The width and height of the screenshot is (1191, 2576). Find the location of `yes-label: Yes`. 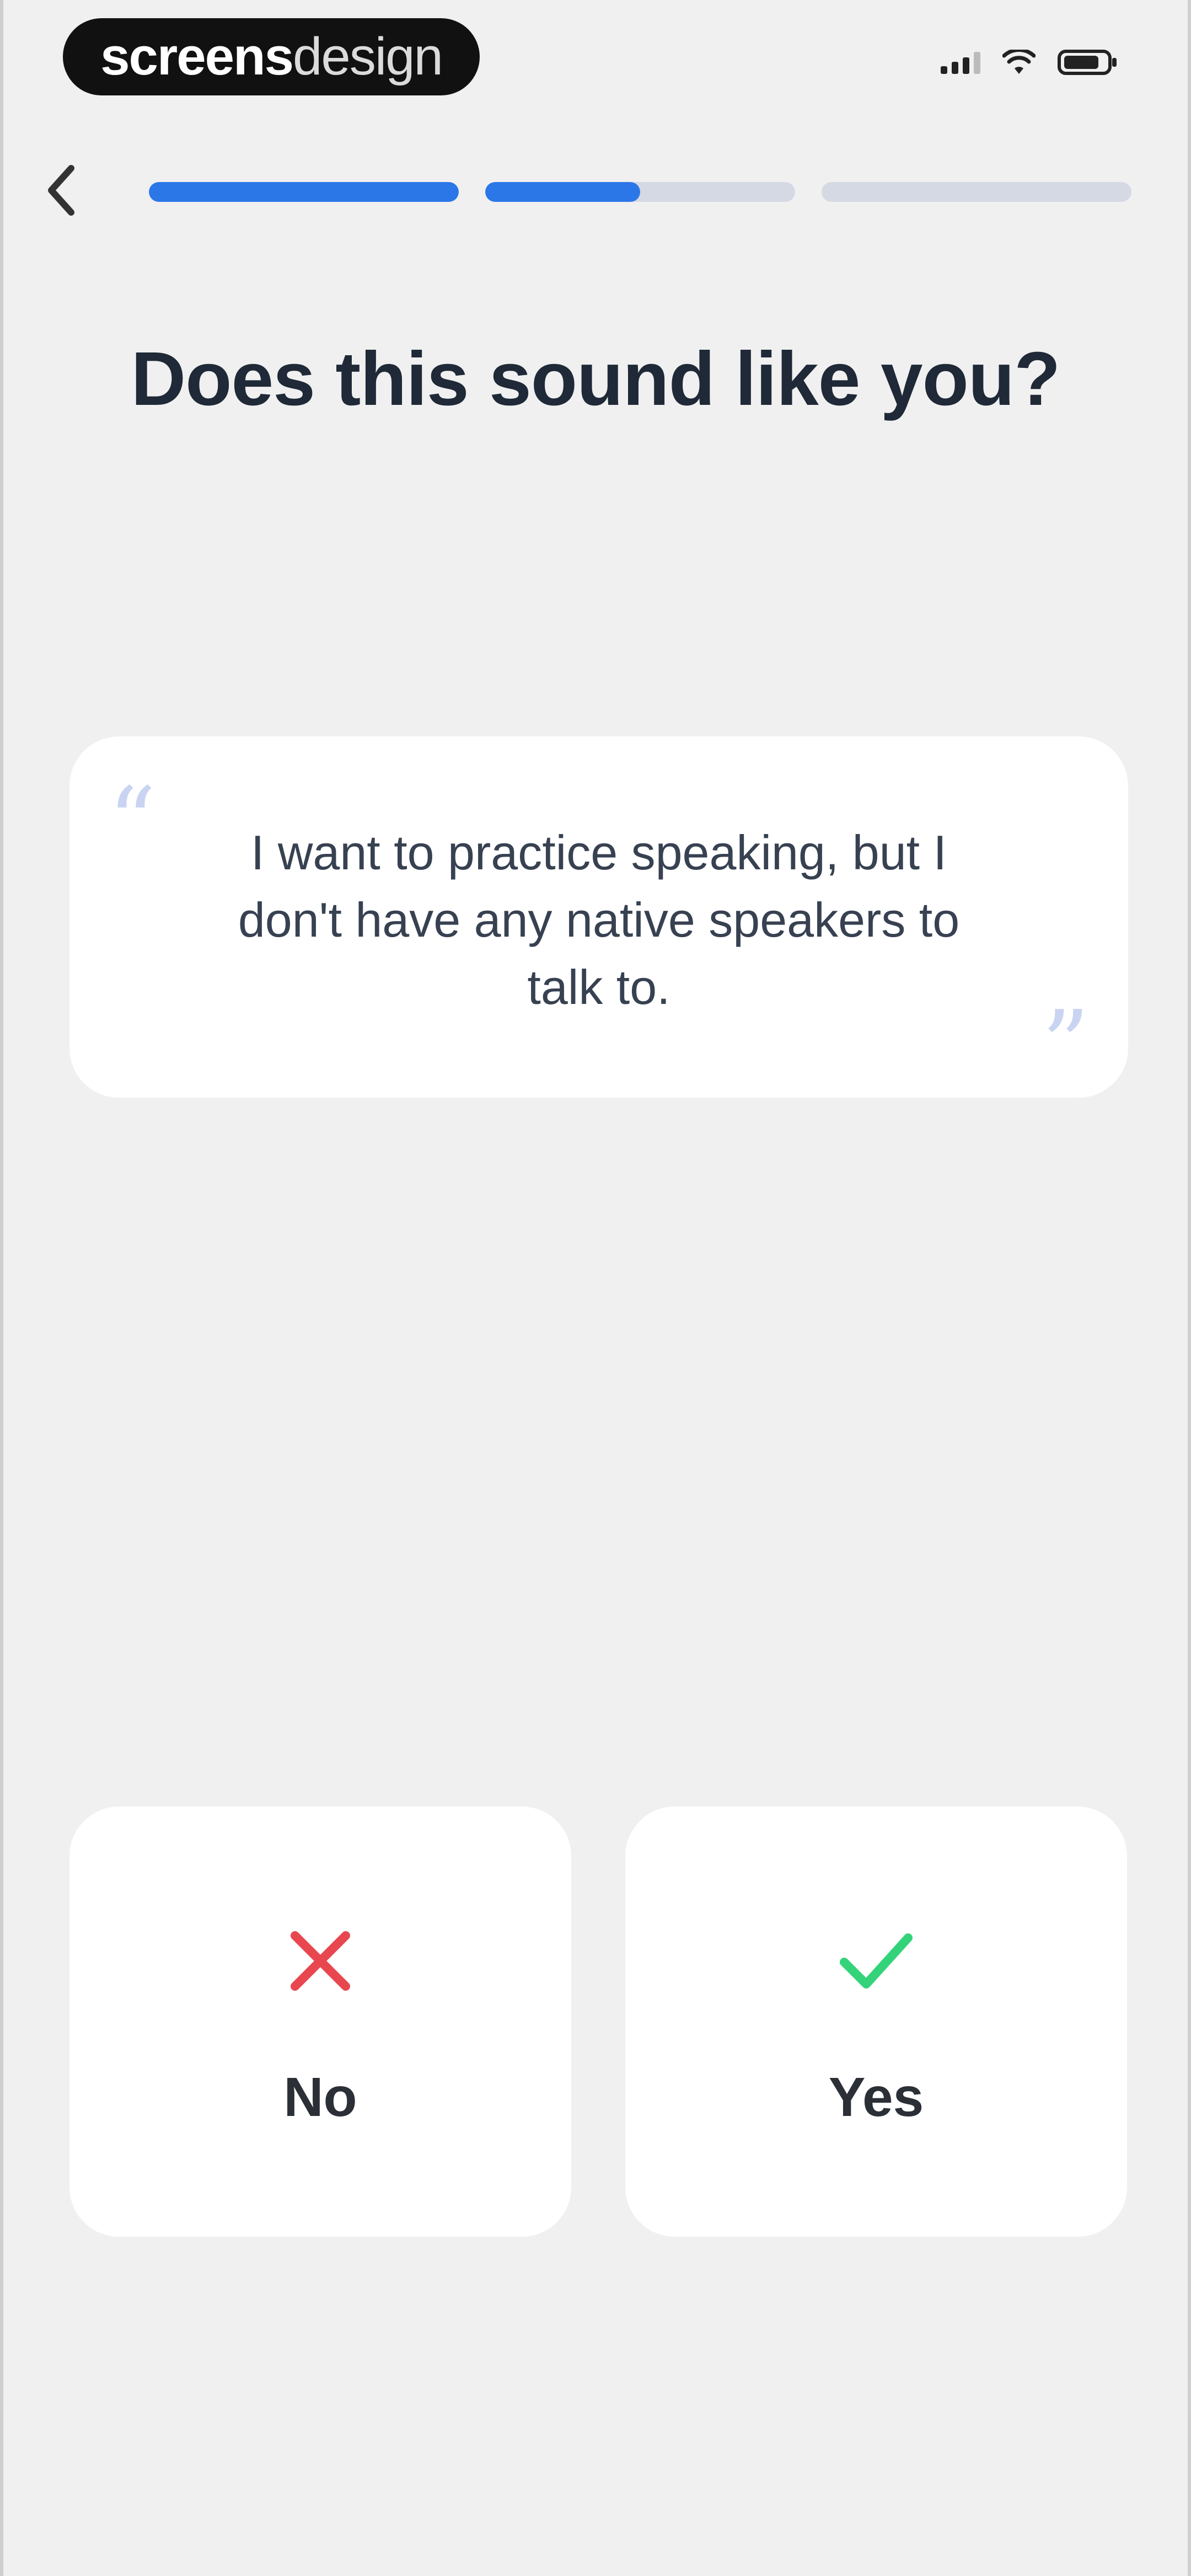

yes-label: Yes is located at coordinates (876, 2097).